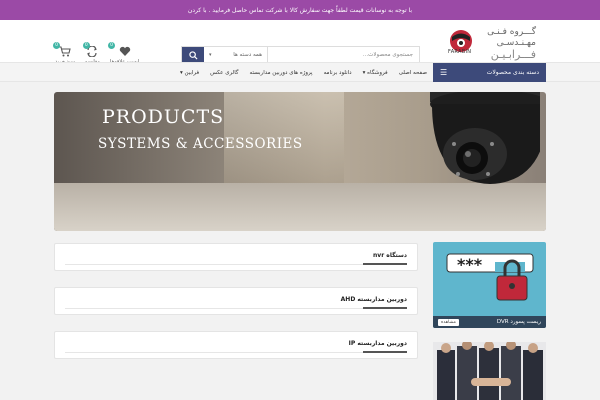  I want to click on compare-count: 0, so click(86, 45).